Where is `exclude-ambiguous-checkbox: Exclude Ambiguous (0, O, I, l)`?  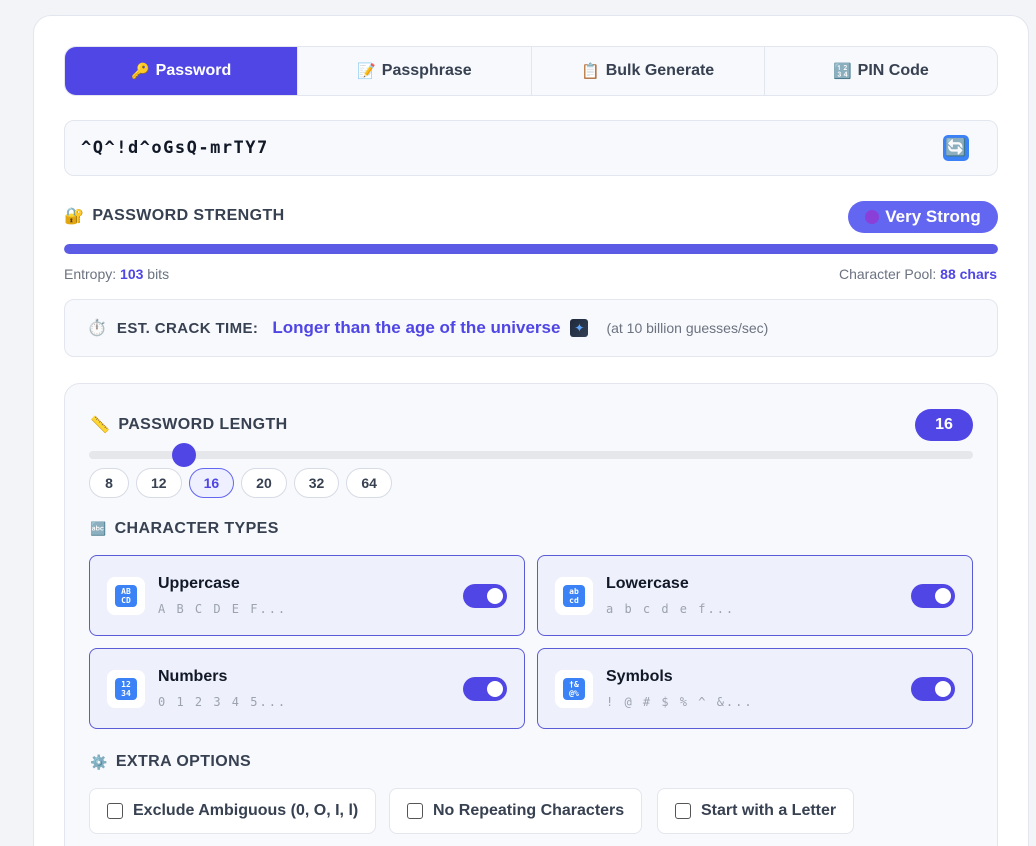 exclude-ambiguous-checkbox: Exclude Ambiguous (0, O, I, l) is located at coordinates (233, 811).